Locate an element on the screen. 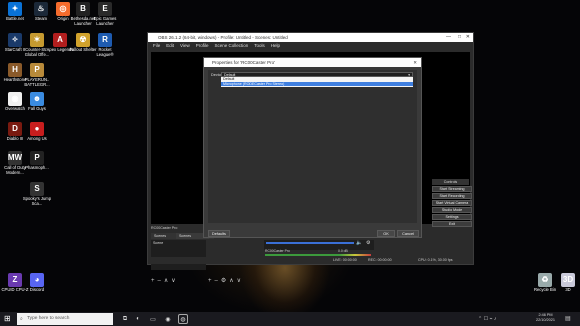 The width and height of the screenshot is (580, 326). mixer-source-label: RC00Caster Pro is located at coordinates (277, 251).